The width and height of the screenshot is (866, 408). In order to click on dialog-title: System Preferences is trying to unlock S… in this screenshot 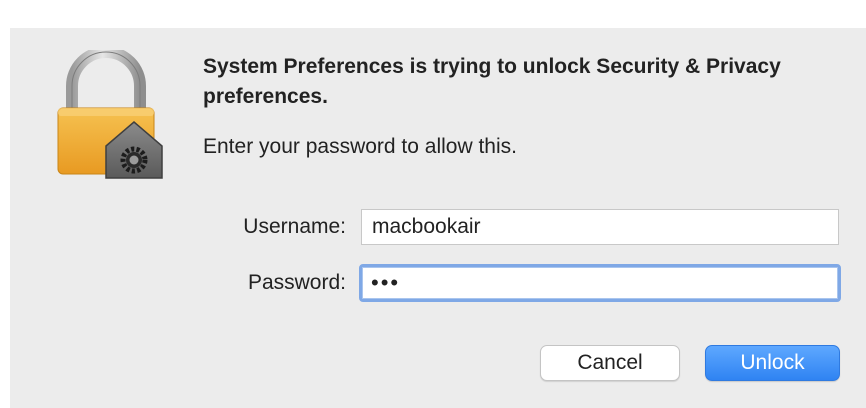, I will do `click(492, 81)`.